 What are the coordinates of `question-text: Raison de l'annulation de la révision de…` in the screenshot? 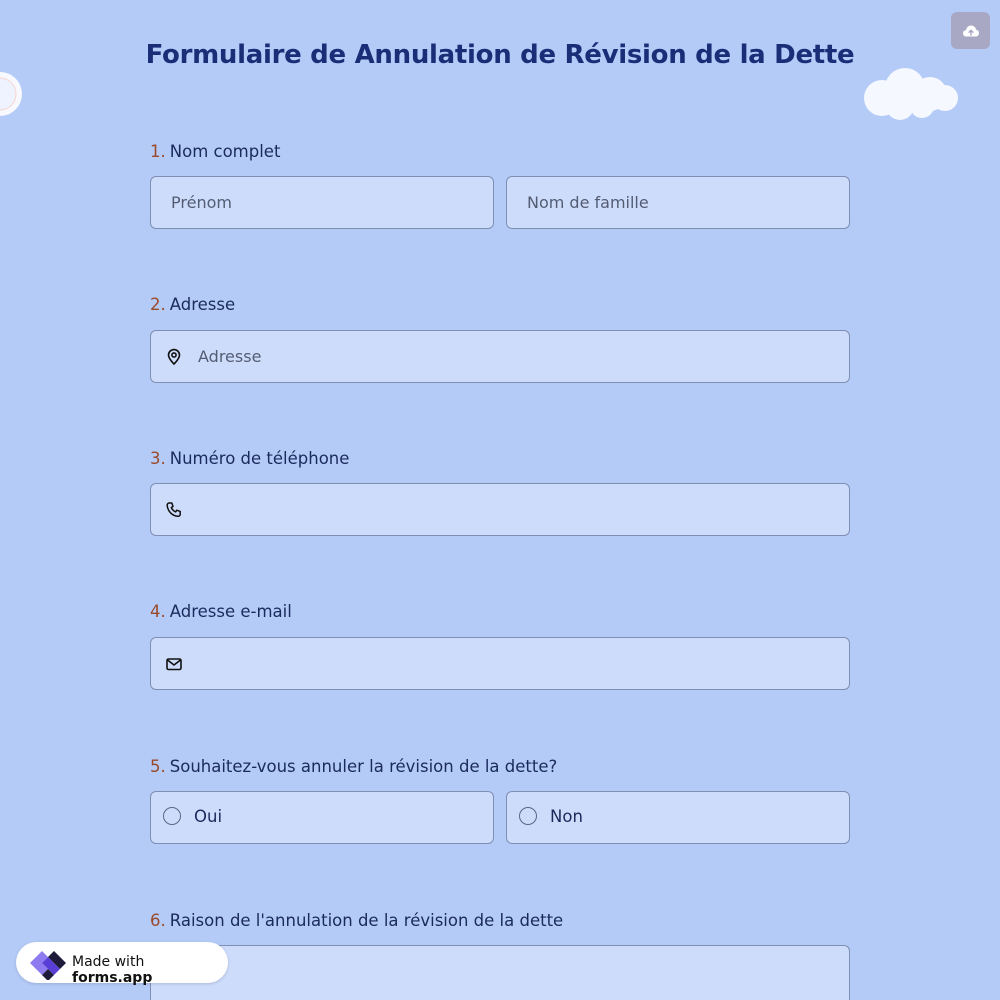 It's located at (366, 920).